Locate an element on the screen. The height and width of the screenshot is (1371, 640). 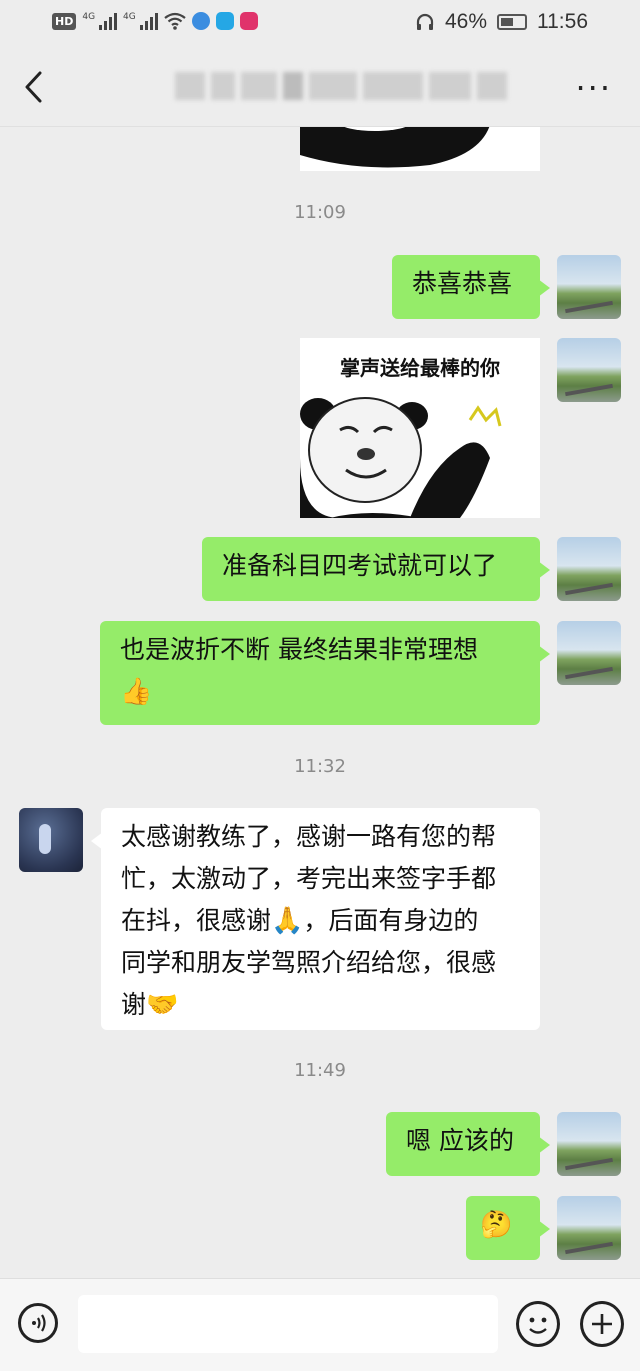
thumbs-up-icon: 👍 is located at coordinates (136, 692).